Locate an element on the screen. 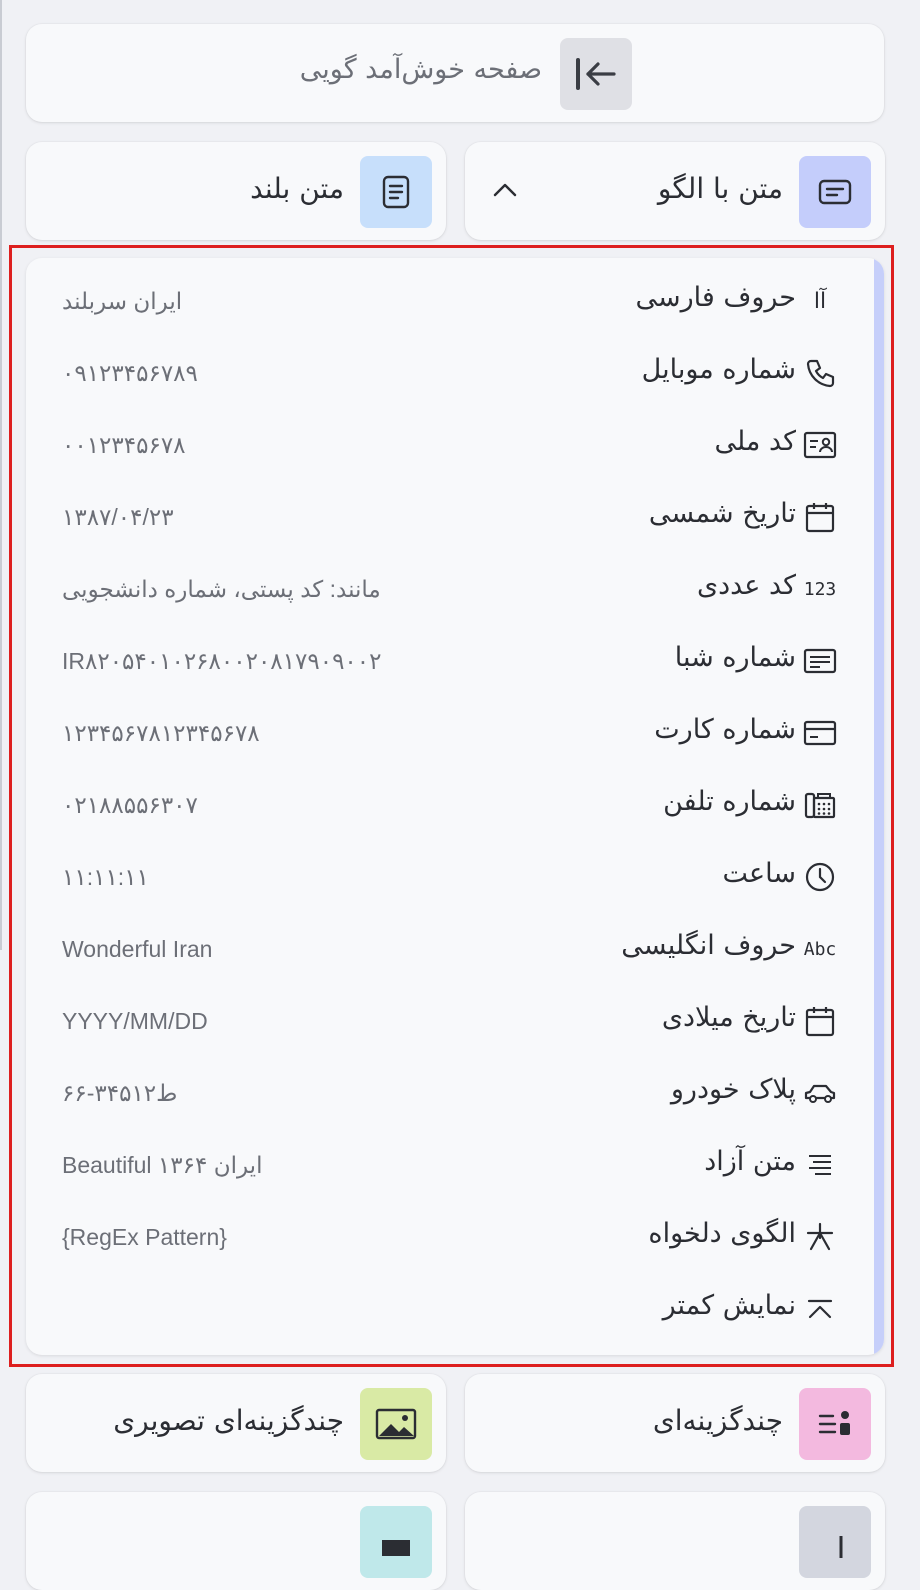  pattern-item-example: ۱۲۳۴۵۶۷۸۱۲۳۴۵۶۷۸ is located at coordinates (161, 733).